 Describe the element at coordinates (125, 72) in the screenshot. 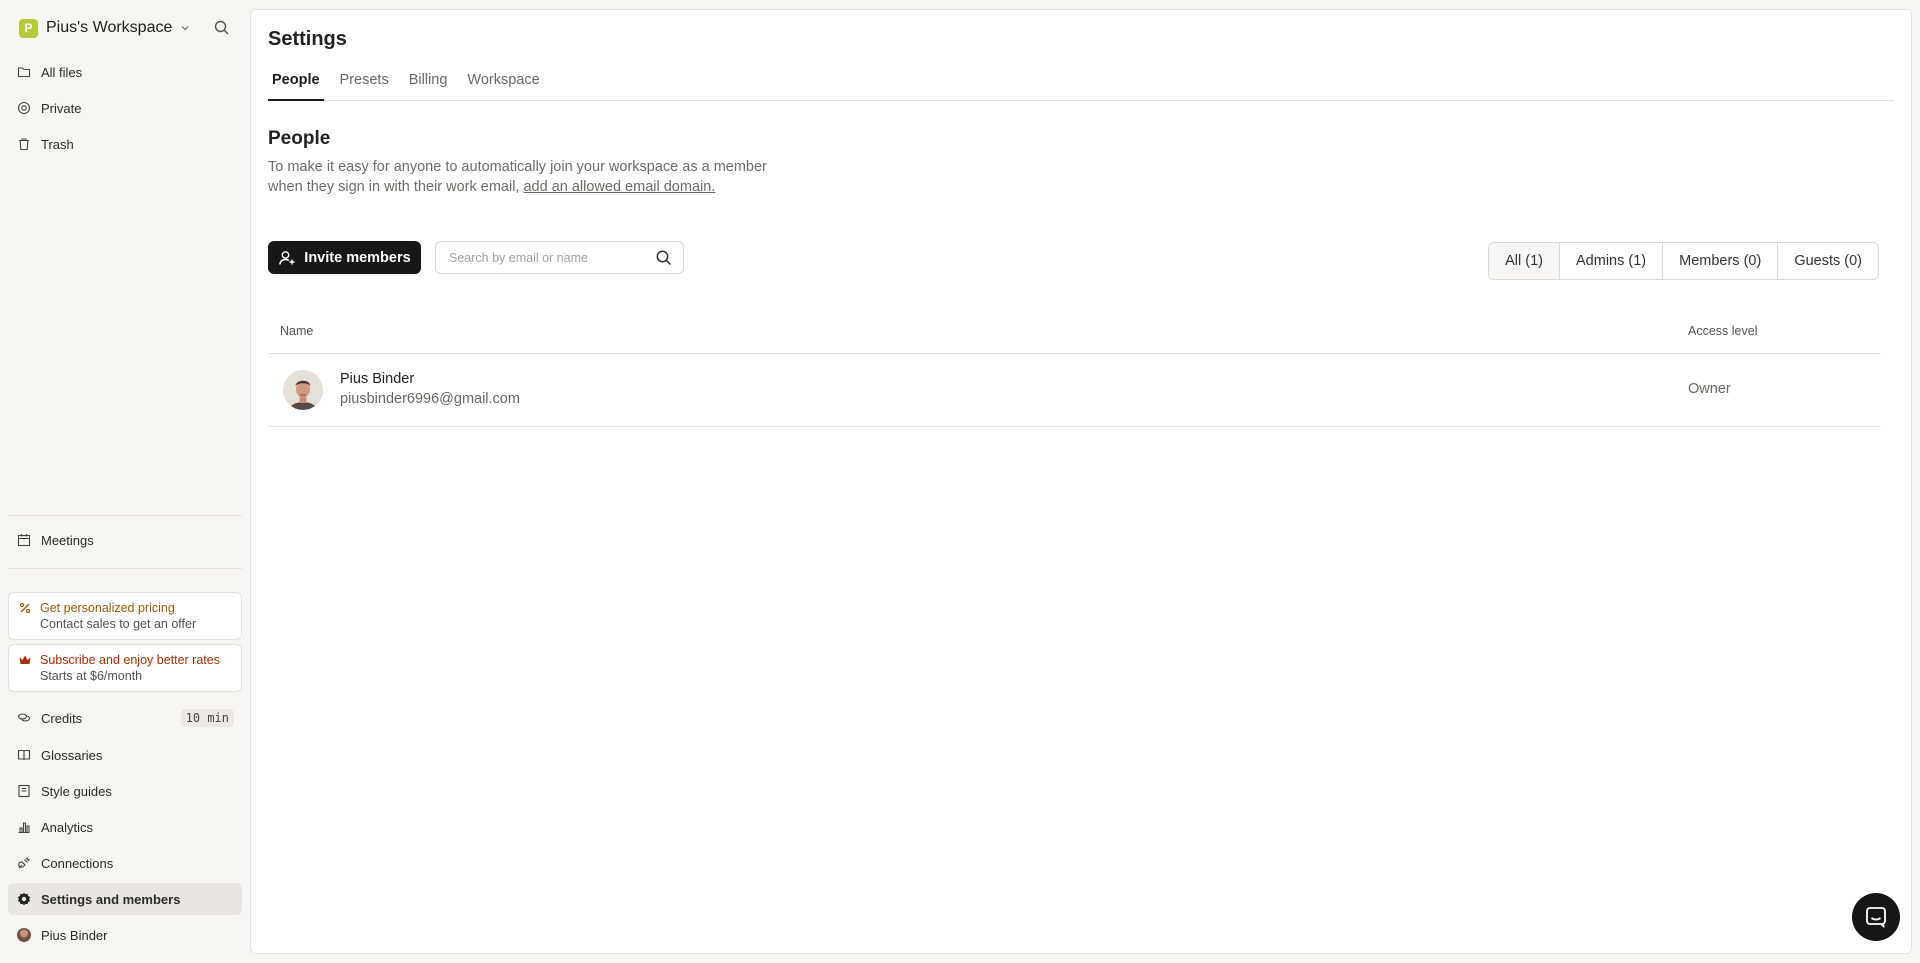

I see `sidebar-item-all-files: All files` at that location.